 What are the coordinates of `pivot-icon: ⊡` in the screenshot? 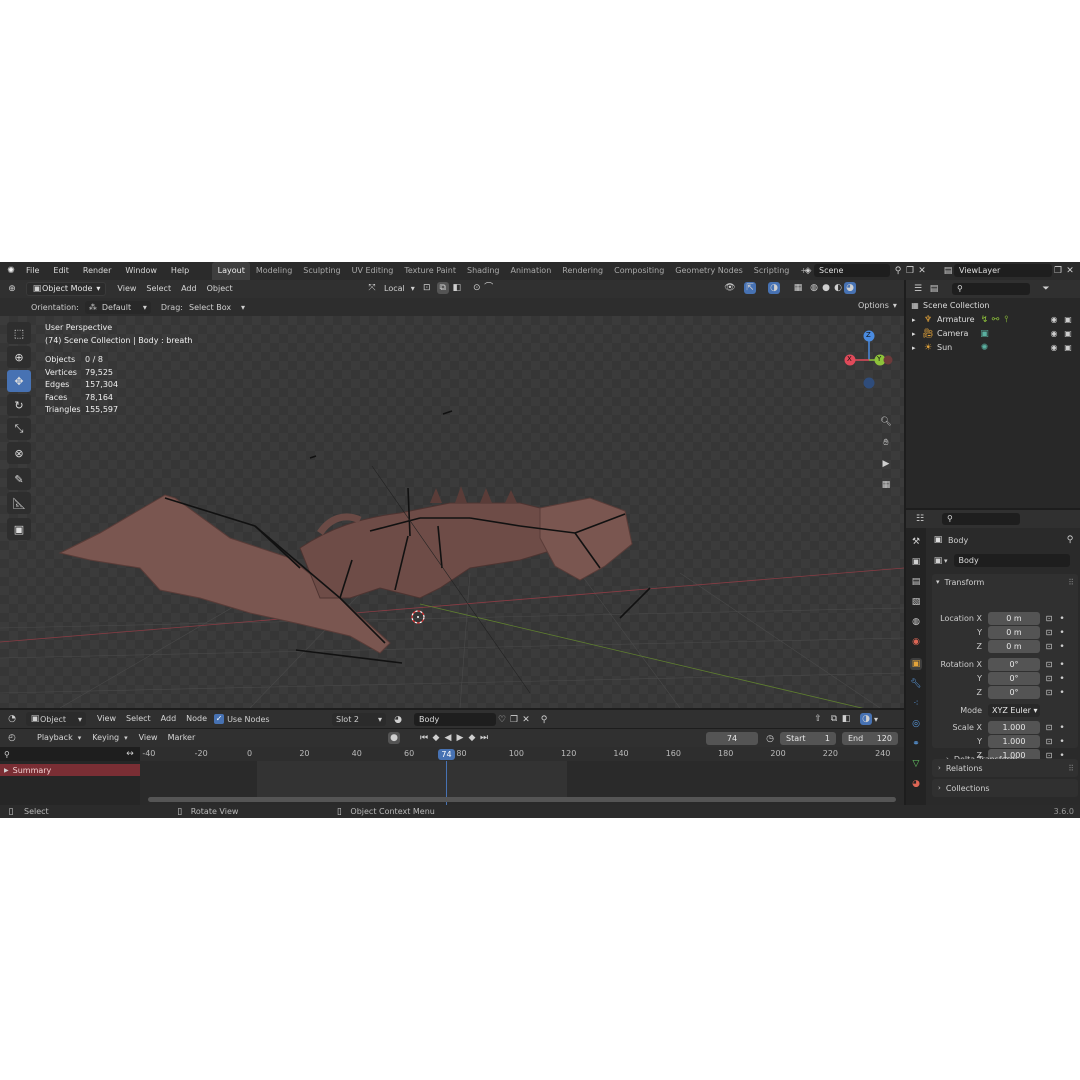 It's located at (427, 288).